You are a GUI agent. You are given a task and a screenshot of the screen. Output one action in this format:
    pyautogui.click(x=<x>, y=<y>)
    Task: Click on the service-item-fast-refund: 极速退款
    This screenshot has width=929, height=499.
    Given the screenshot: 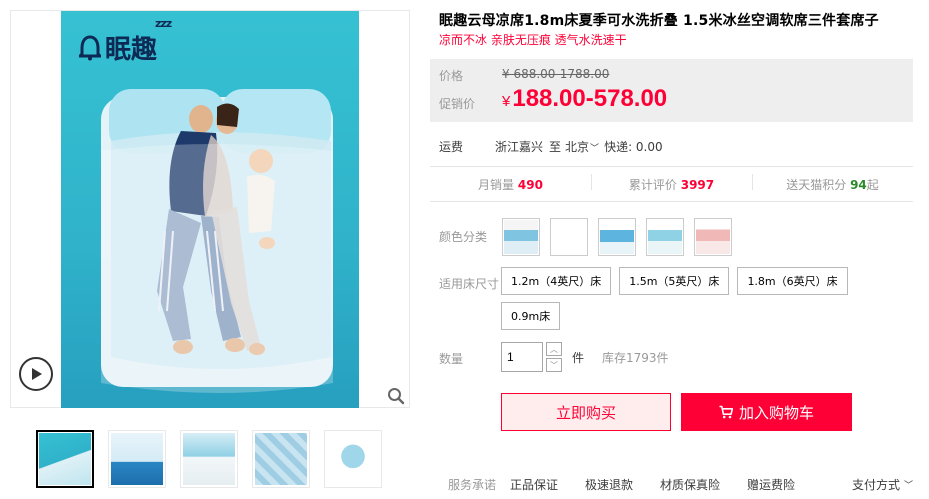 What is the action you would take?
    pyautogui.click(x=609, y=484)
    